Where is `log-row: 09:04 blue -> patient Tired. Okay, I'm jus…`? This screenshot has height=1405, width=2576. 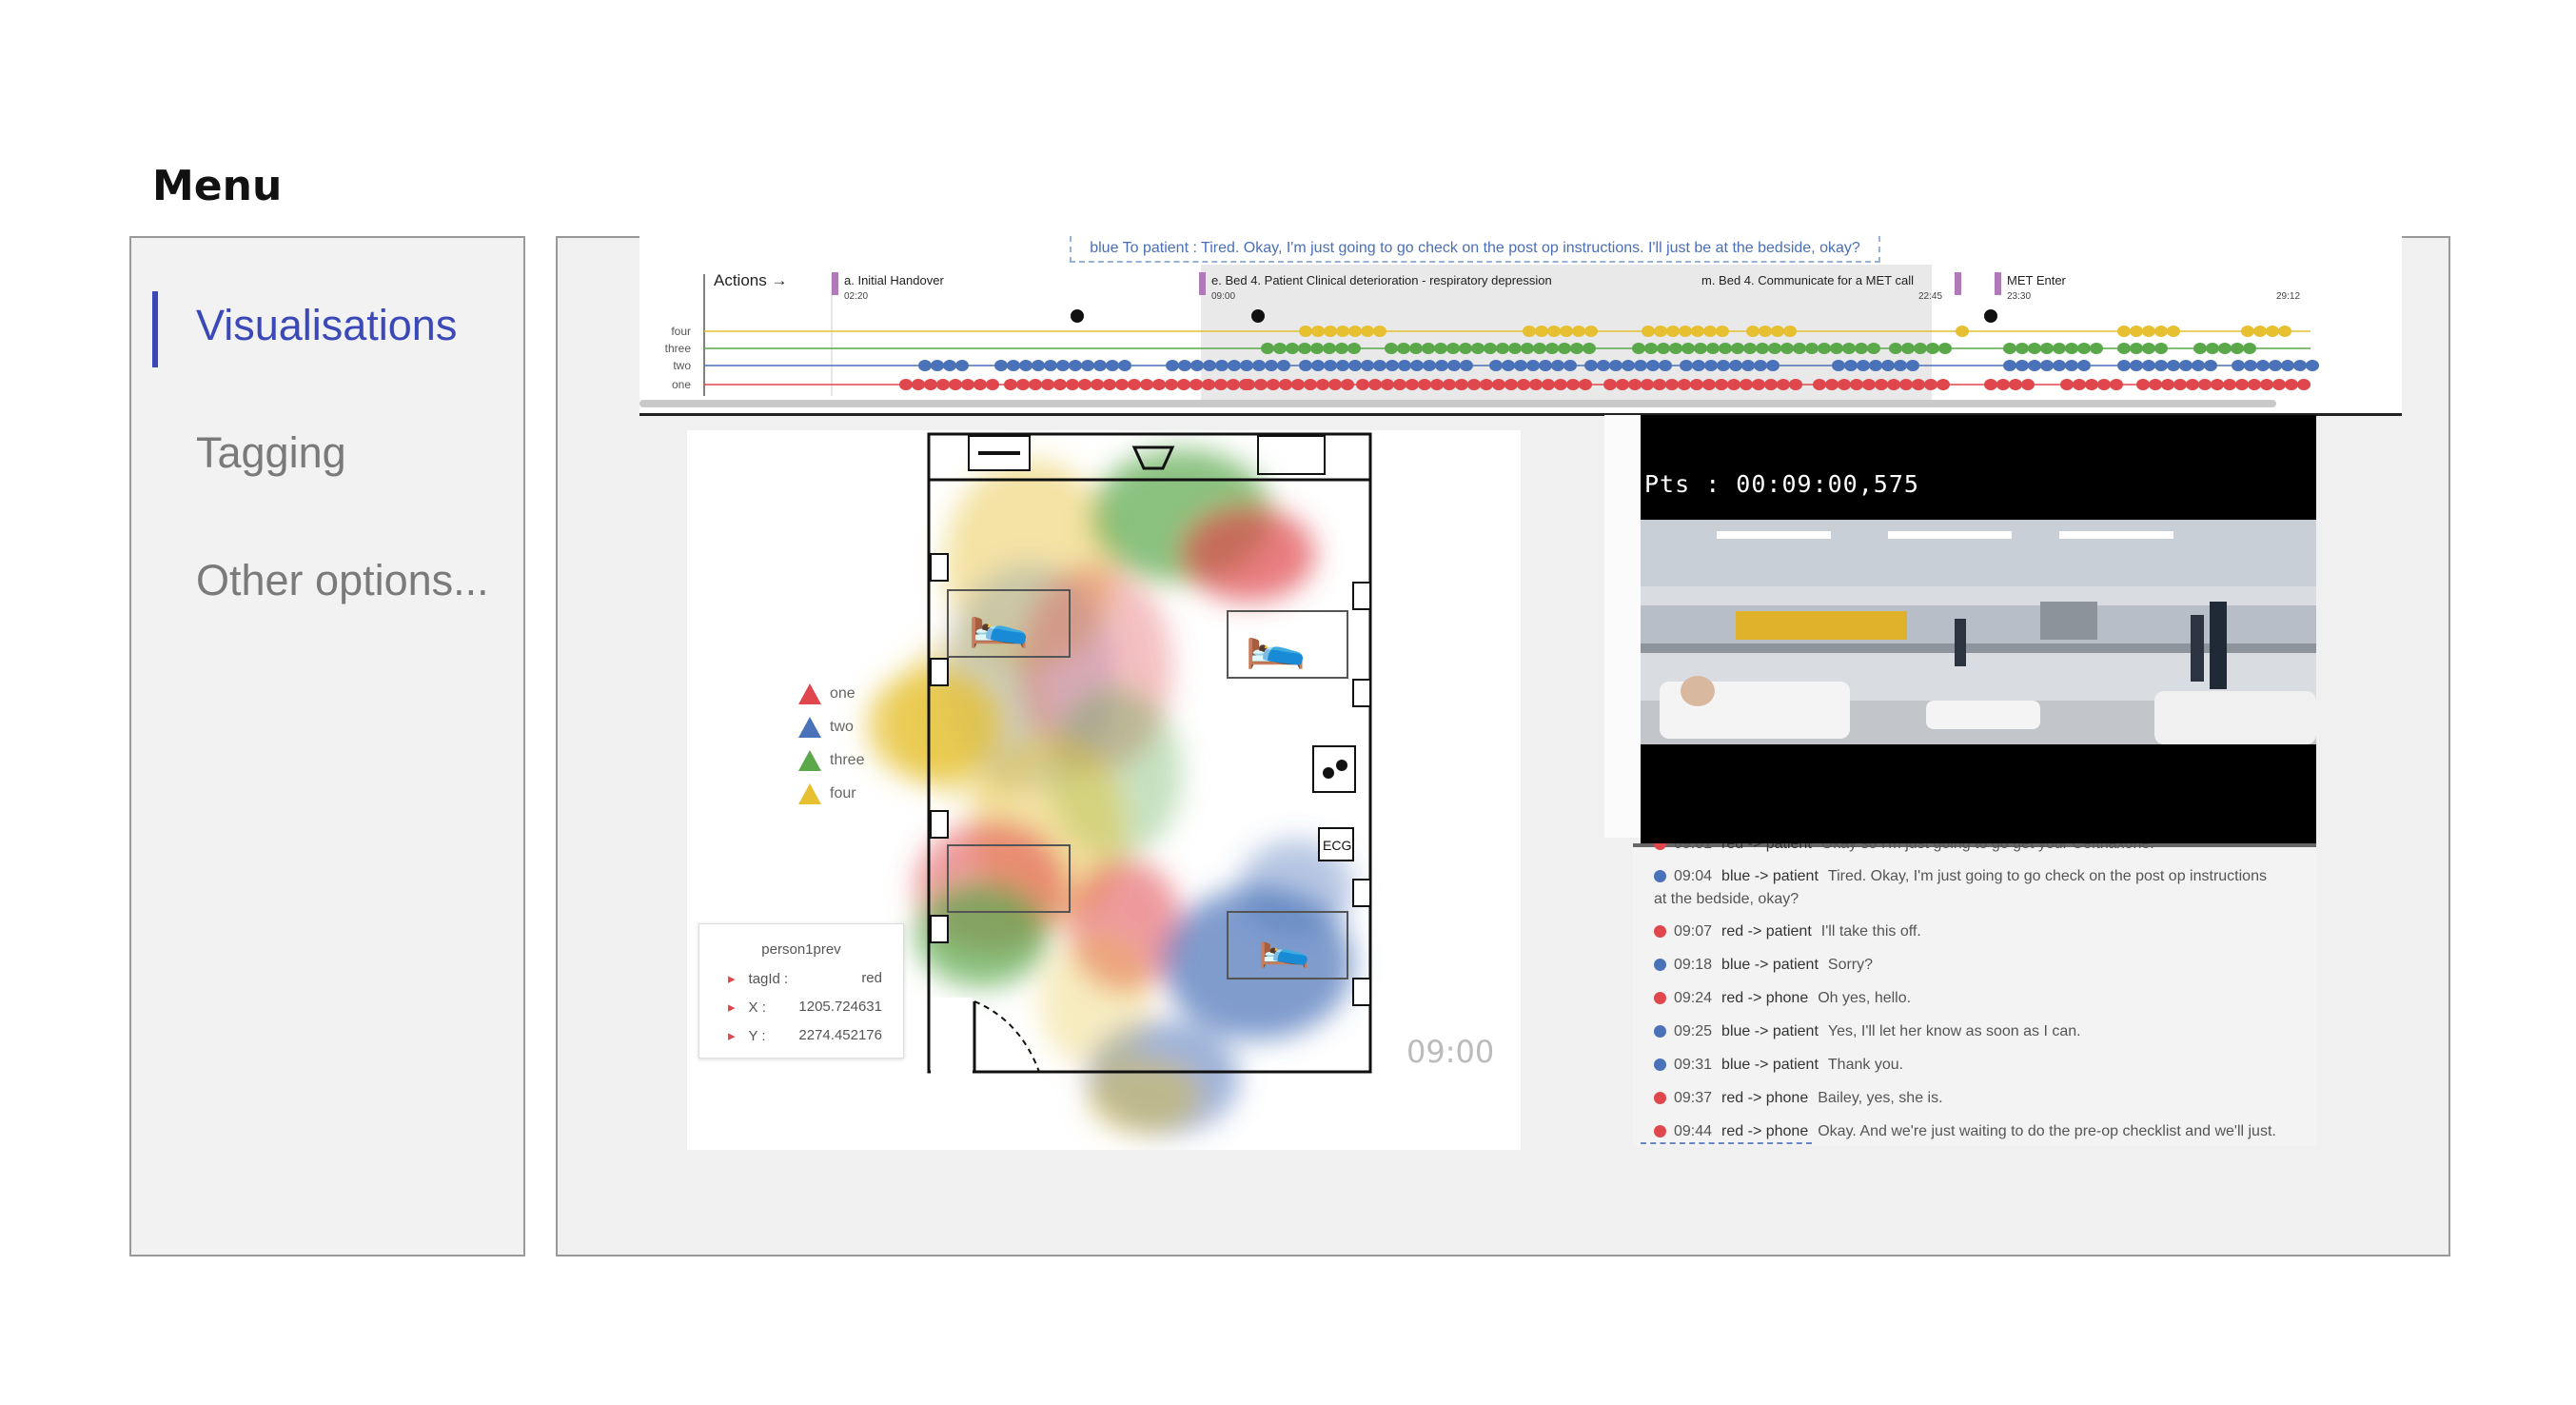 log-row: 09:04 blue -> patient Tired. Okay, I'm jus… is located at coordinates (1960, 876).